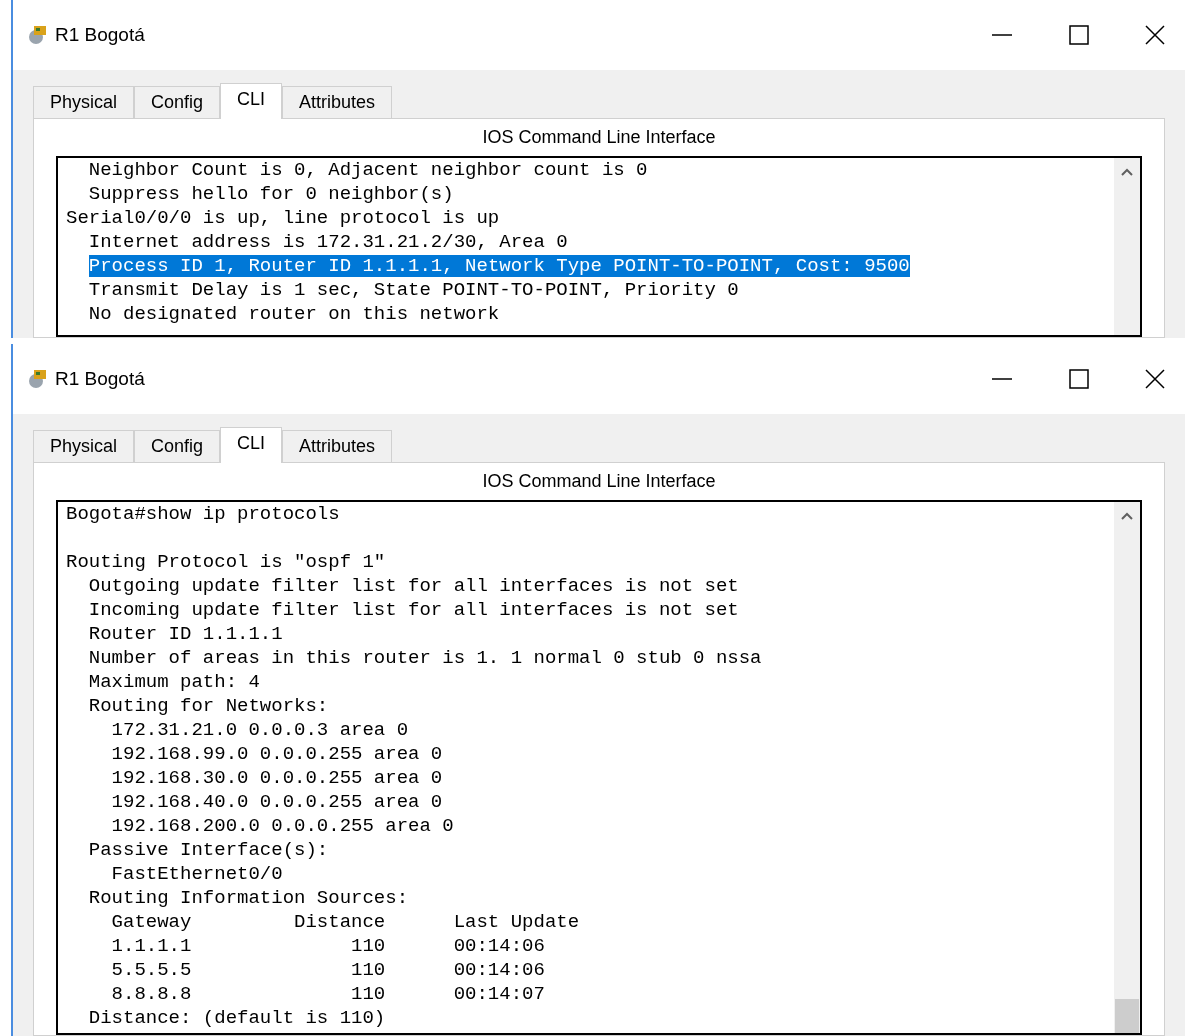 The image size is (1185, 1036). What do you see at coordinates (283, 218) in the screenshot?
I see `console-line: Serial0/0/0 is up, line protocol is up` at bounding box center [283, 218].